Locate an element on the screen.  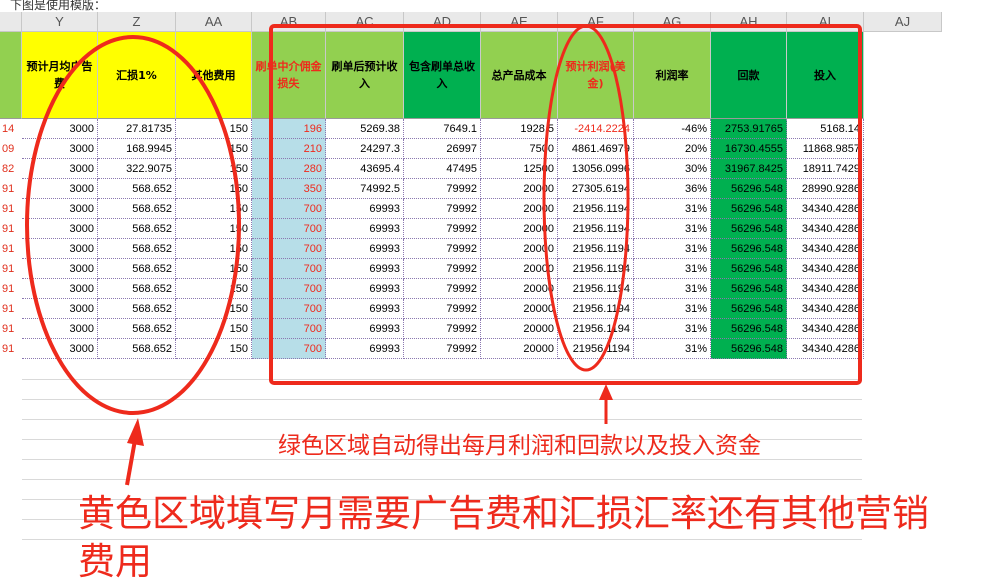
profit-column-circle is located at coordinates (586, 198).